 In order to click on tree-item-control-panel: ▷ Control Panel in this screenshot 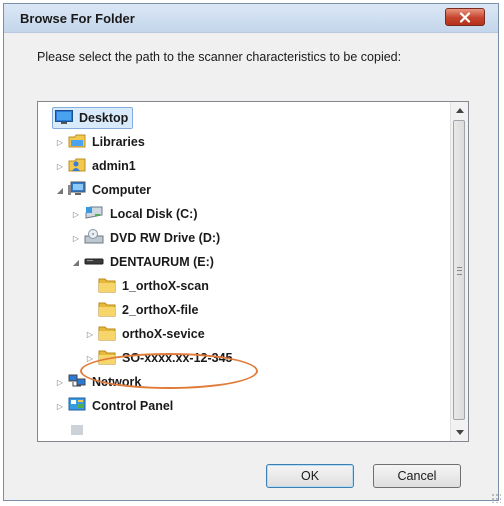, I will do `click(113, 406)`.